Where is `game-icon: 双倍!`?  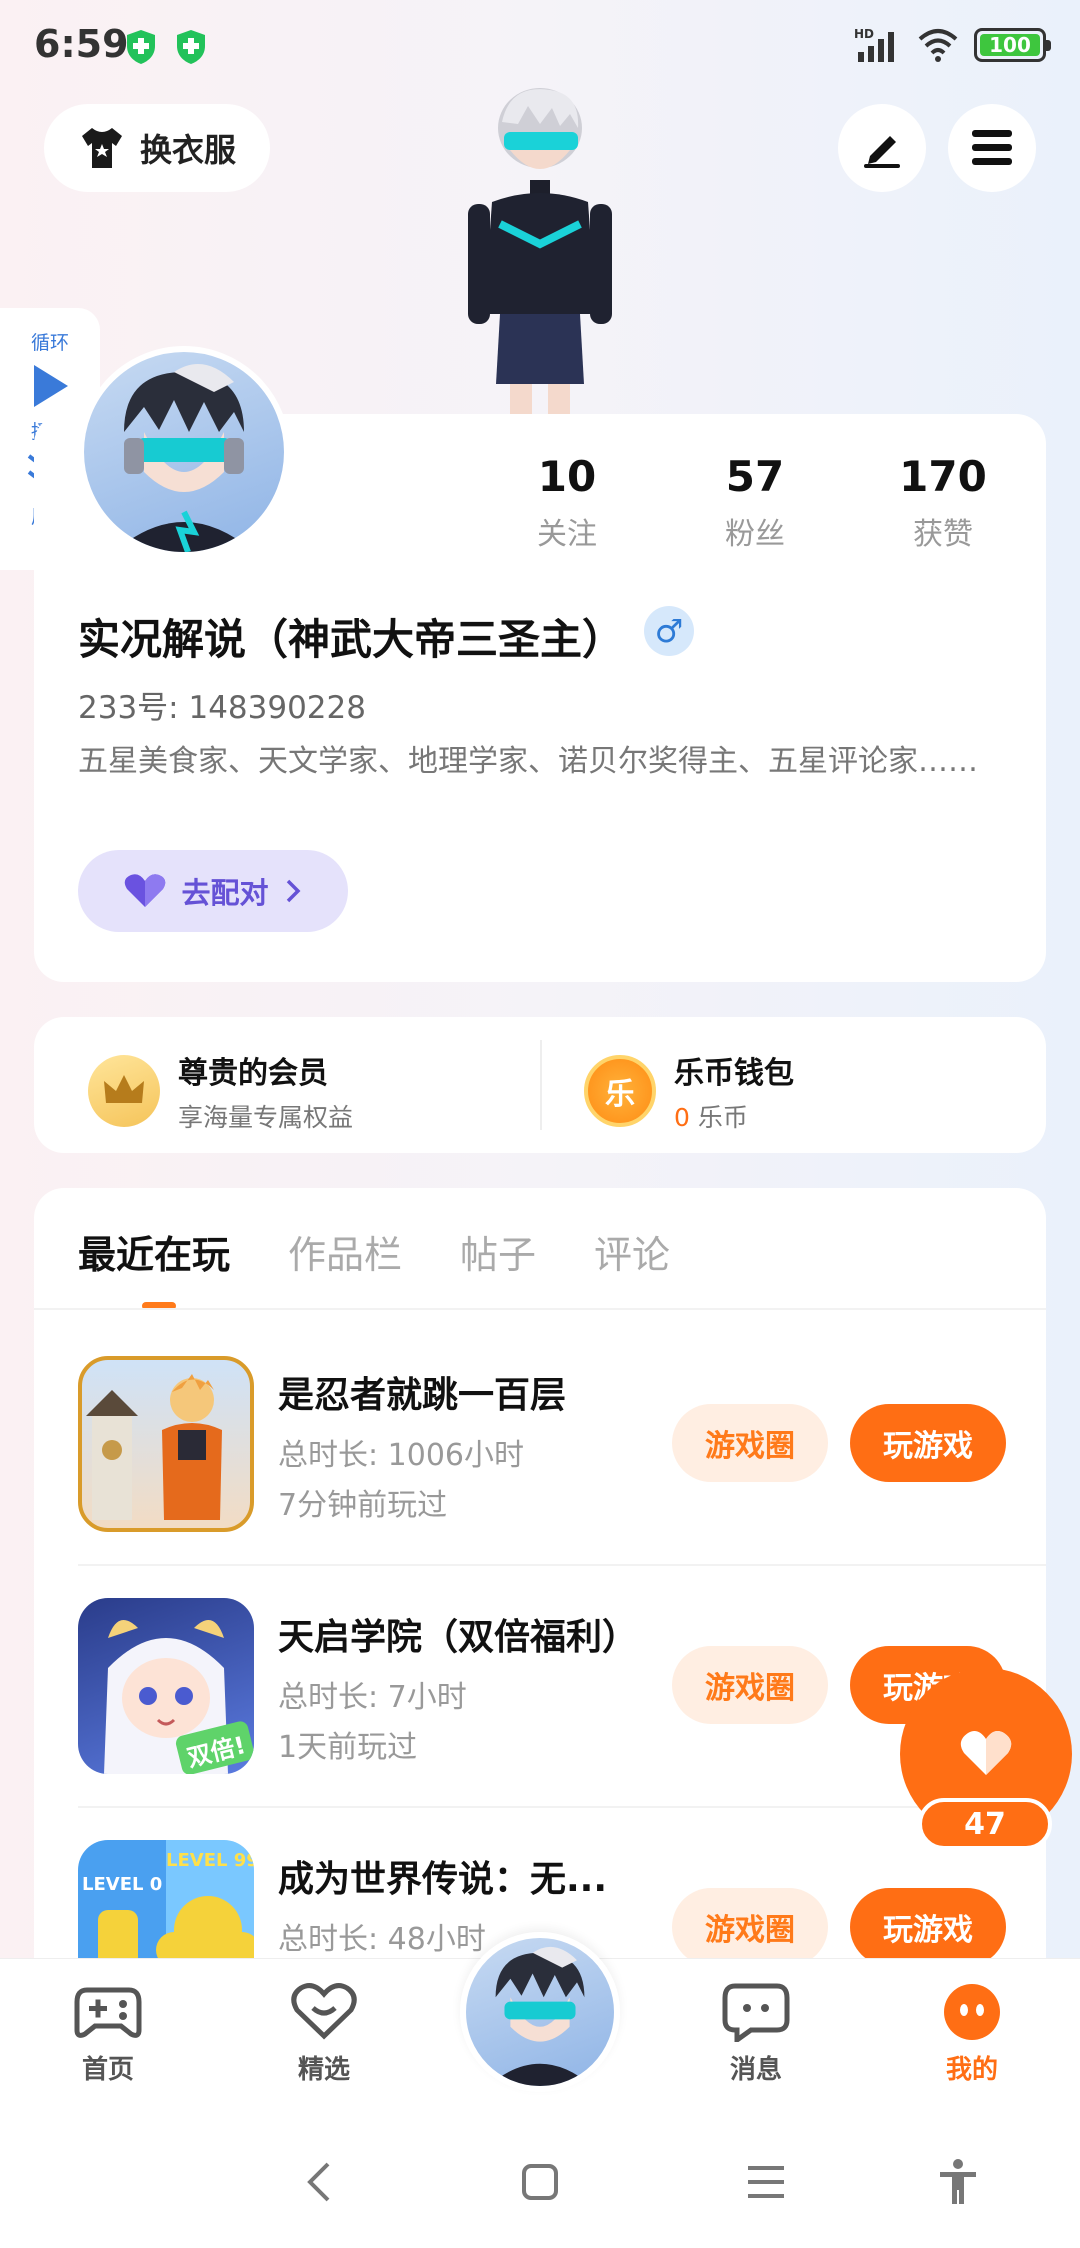 game-icon: 双倍! is located at coordinates (166, 1686).